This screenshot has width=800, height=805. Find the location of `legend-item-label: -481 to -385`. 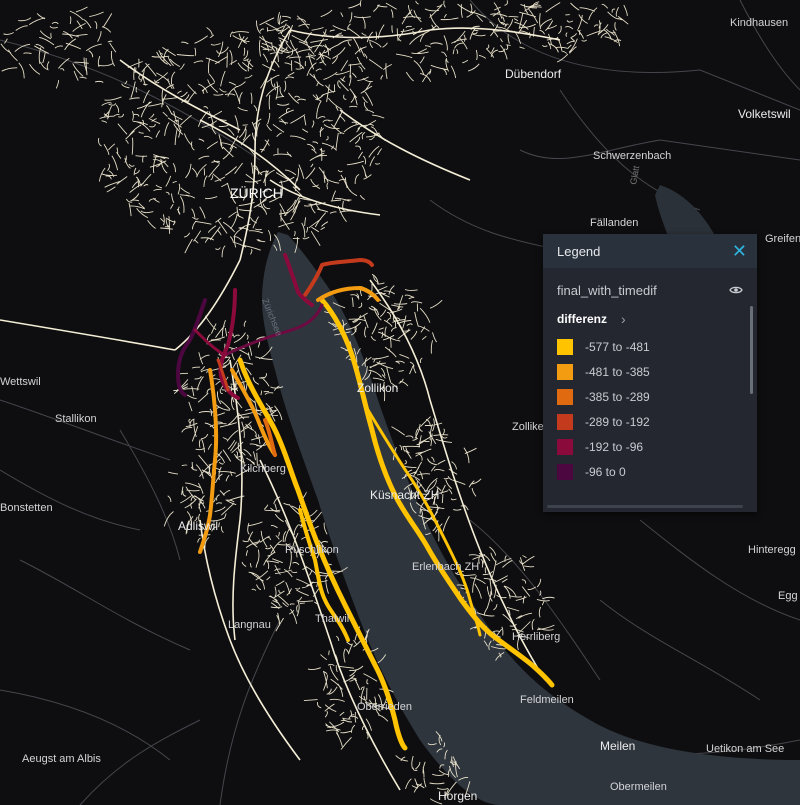

legend-item-label: -481 to -385 is located at coordinates (617, 371).